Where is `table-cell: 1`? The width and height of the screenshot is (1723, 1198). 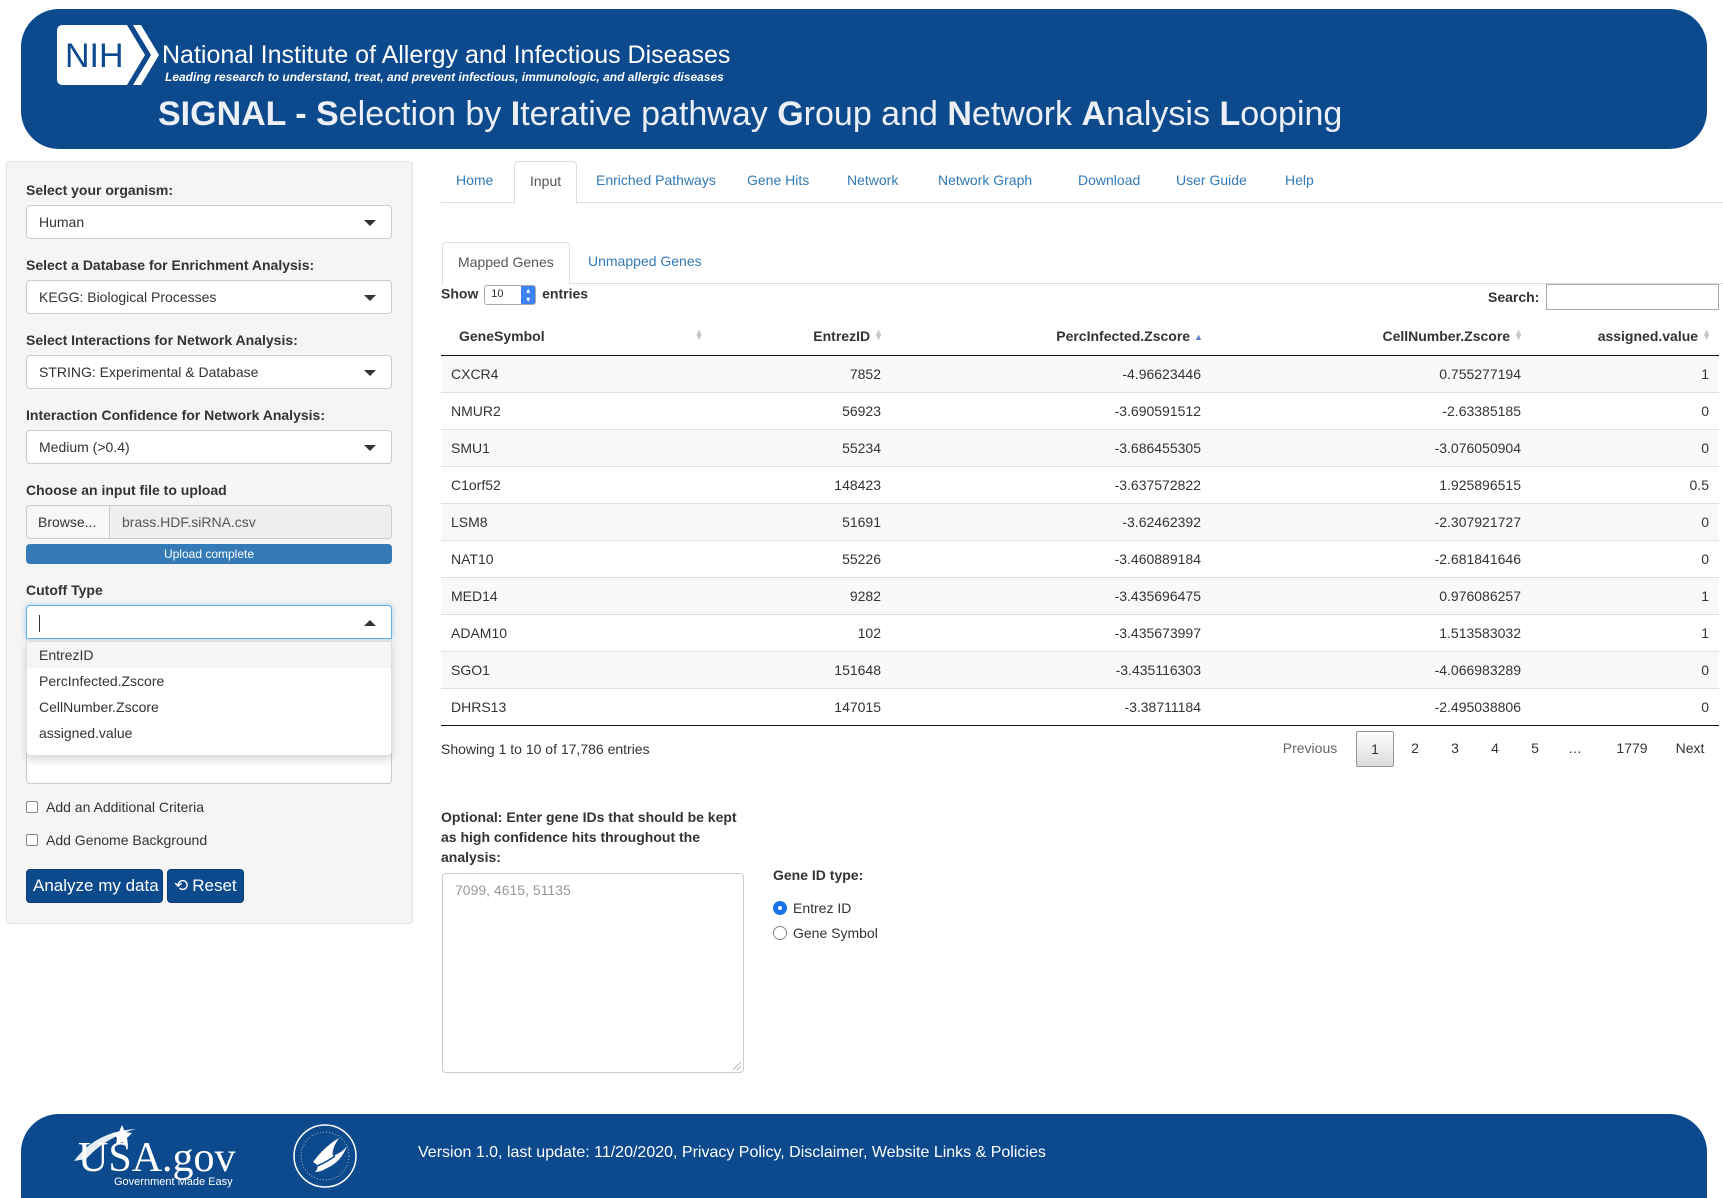
table-cell: 1 is located at coordinates (1625, 595).